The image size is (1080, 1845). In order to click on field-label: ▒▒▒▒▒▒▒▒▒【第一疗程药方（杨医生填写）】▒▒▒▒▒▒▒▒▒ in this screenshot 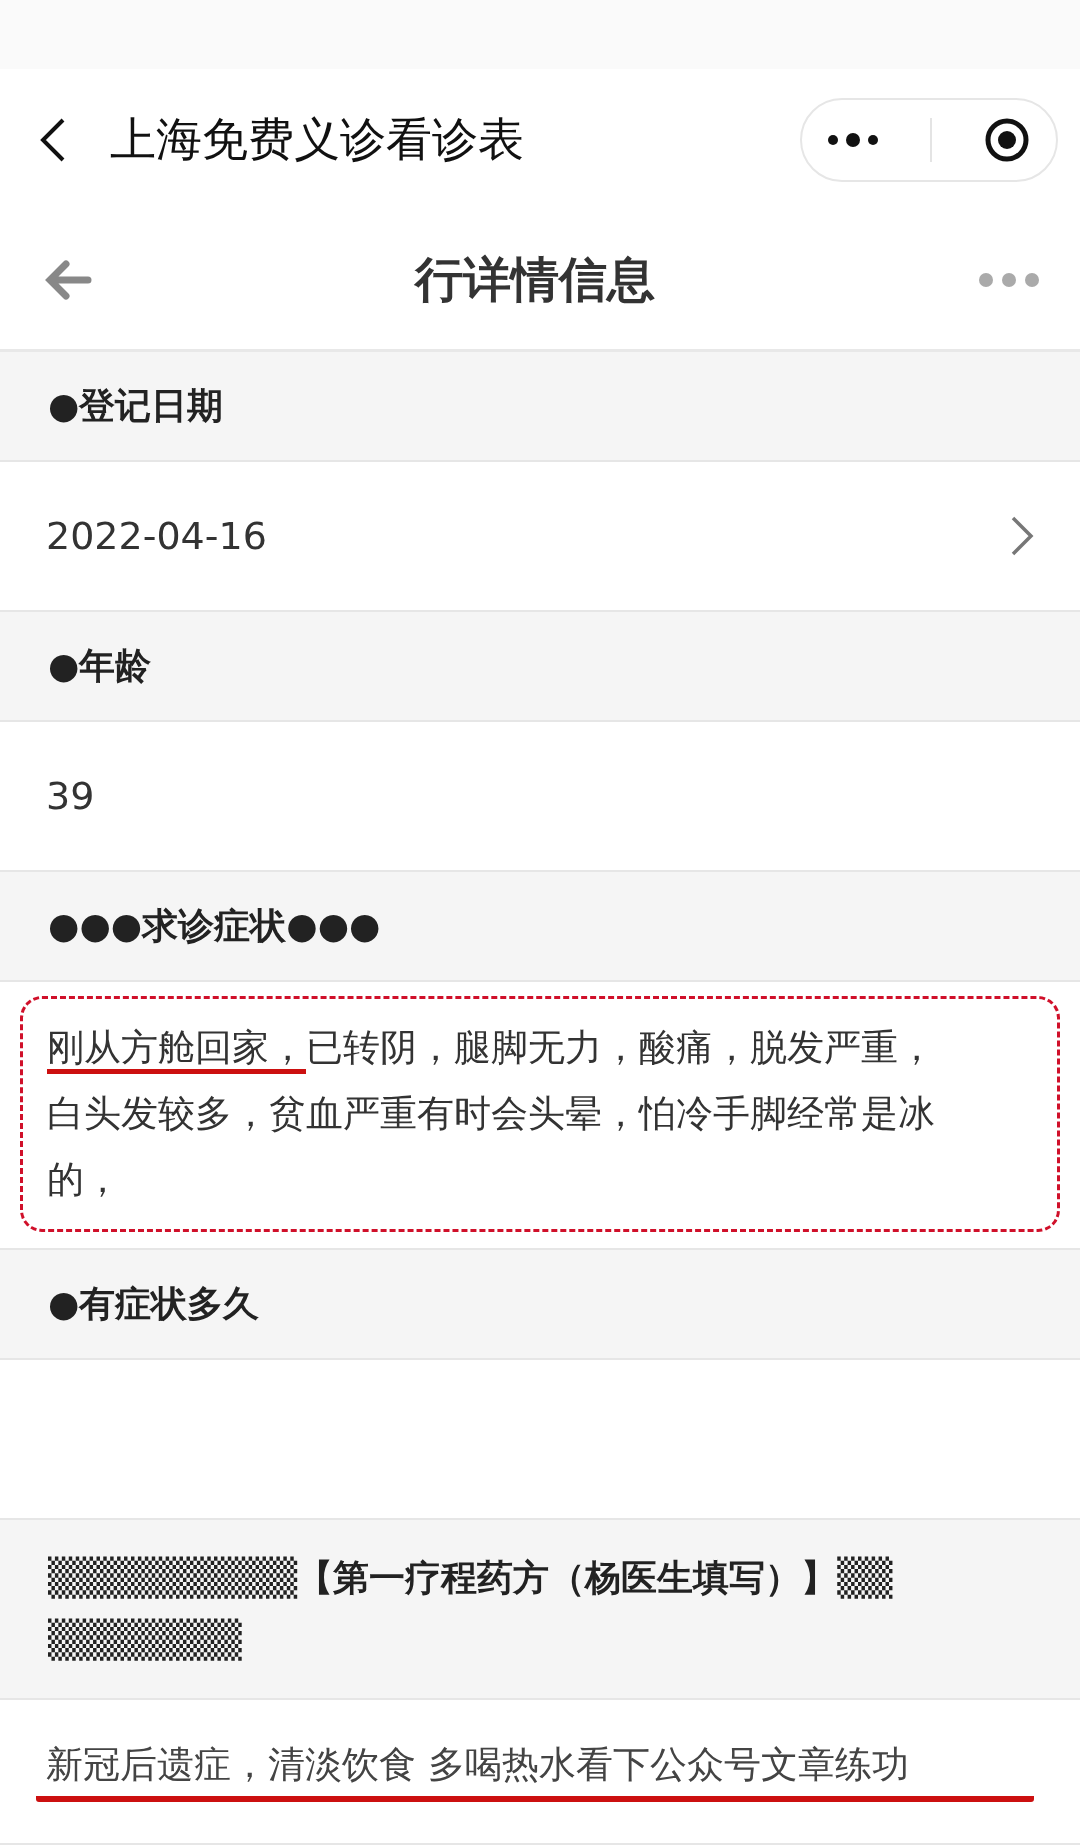, I will do `click(471, 1609)`.